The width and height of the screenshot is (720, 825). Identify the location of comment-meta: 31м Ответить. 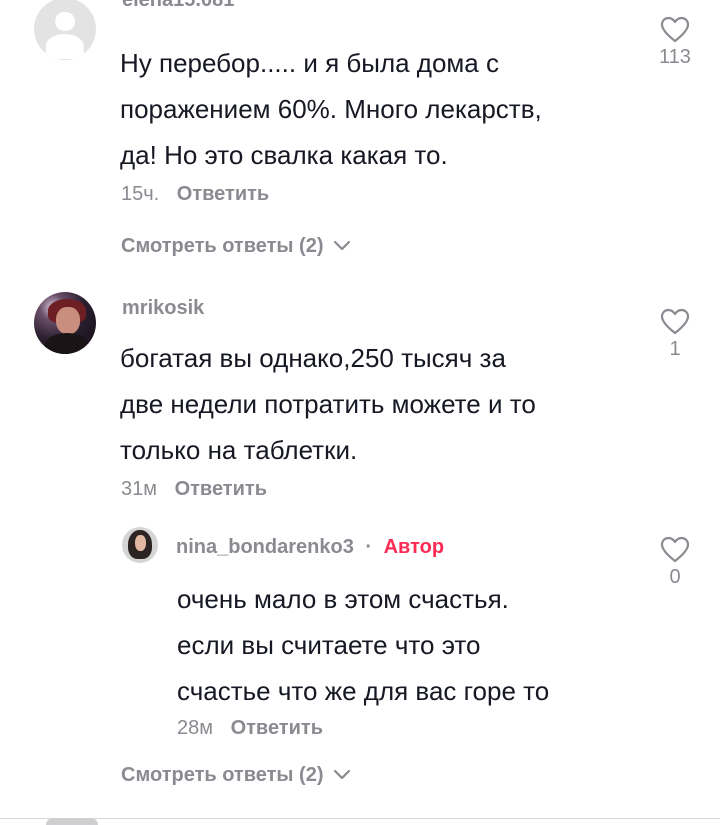
(194, 489).